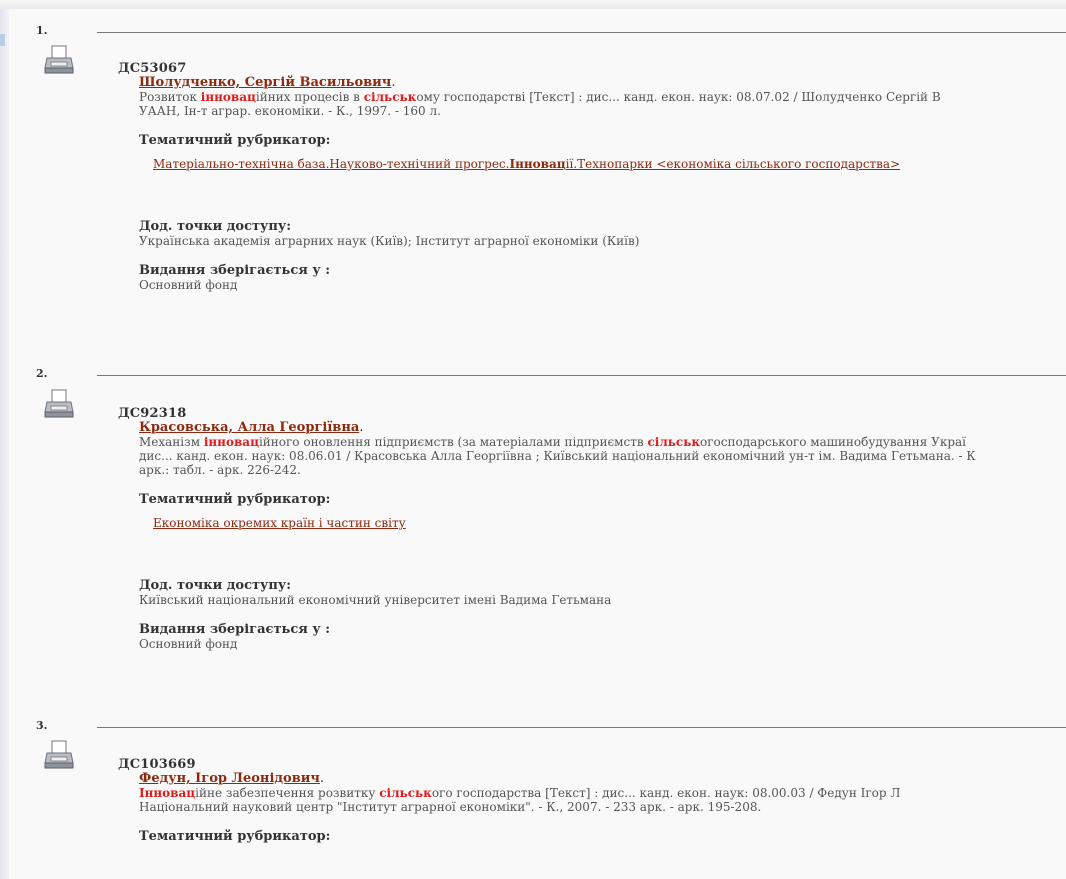 This screenshot has height=879, width=1066. I want to click on author-link: Красовська, Алла Георгіївна, so click(249, 427).